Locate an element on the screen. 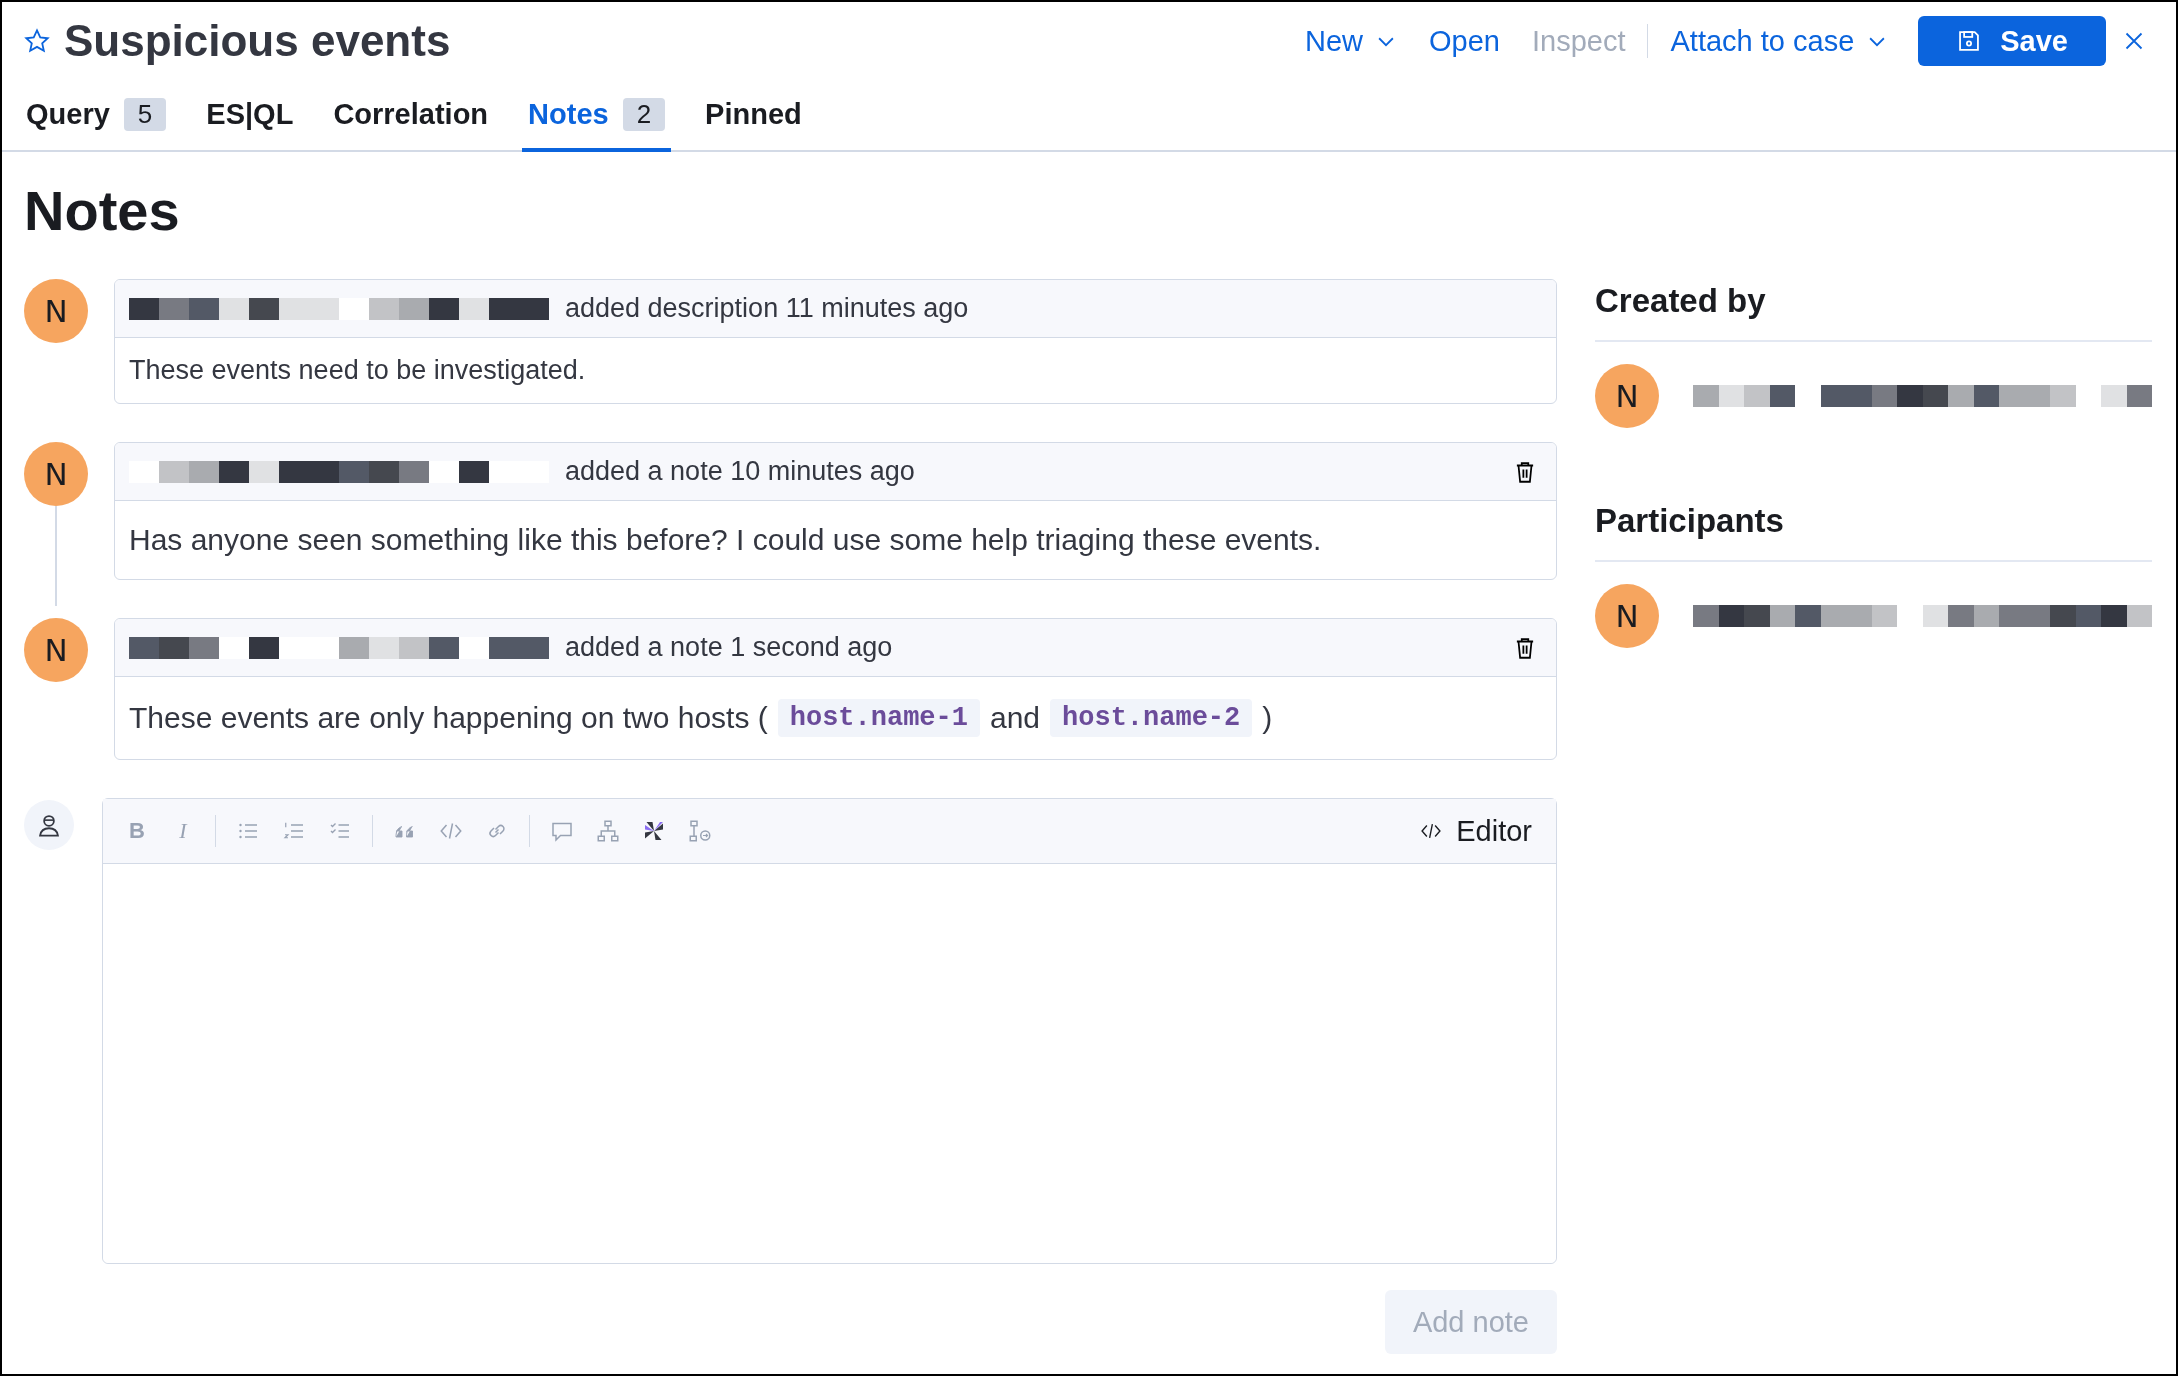 Image resolution: width=2178 pixels, height=1376 pixels. tab: ES|QL is located at coordinates (250, 116).